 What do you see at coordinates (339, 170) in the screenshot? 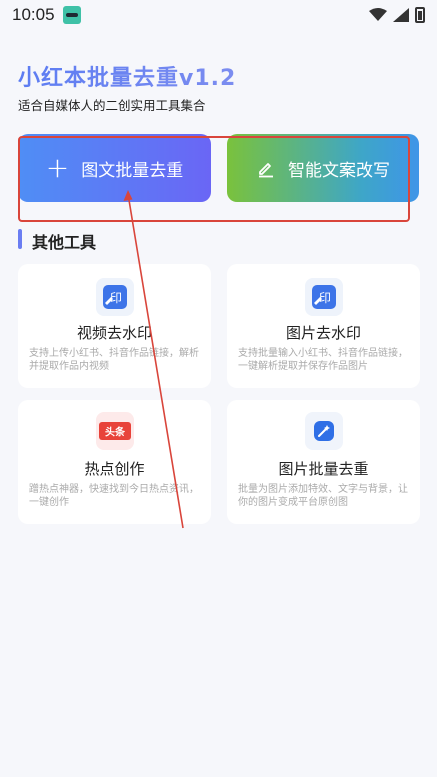
I see `smart-rewrite-label: 智能文案改写` at bounding box center [339, 170].